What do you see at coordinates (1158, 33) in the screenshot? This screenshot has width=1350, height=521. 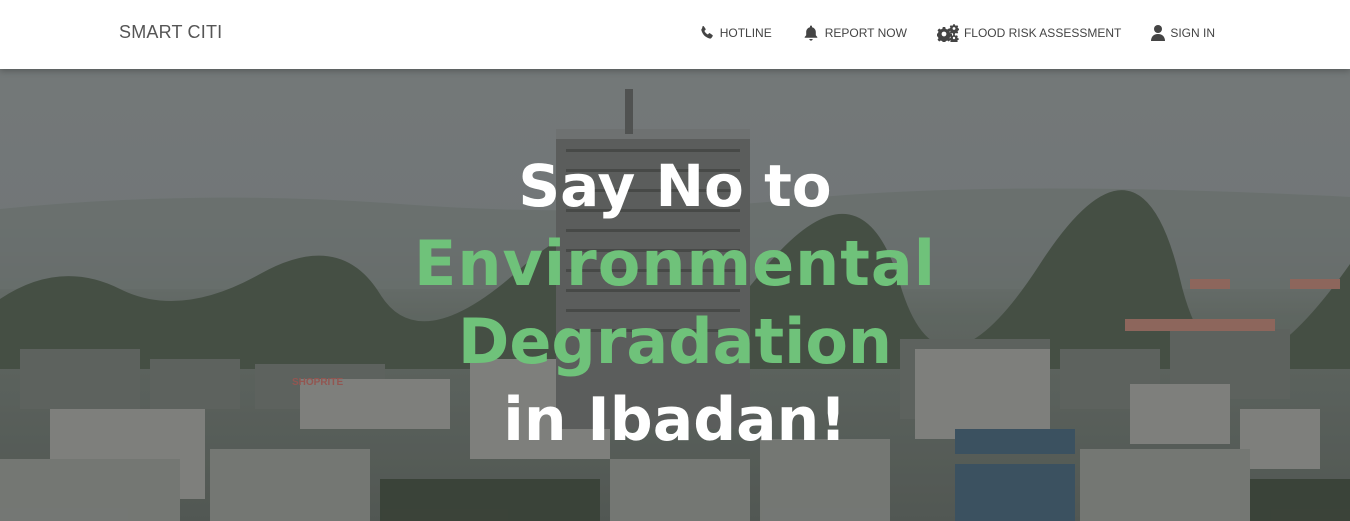 I see `user-icon` at bounding box center [1158, 33].